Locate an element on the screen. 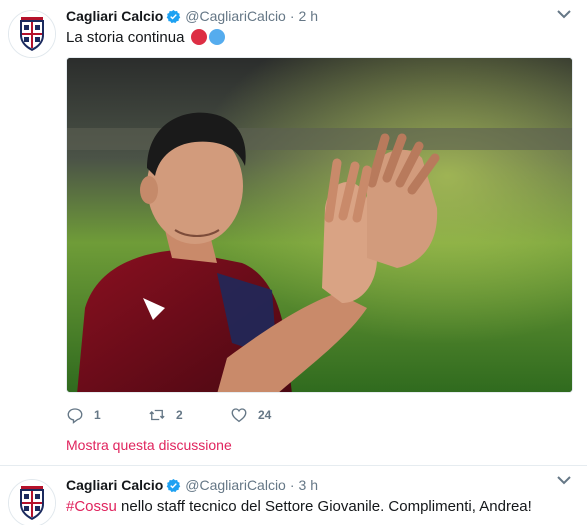 The height and width of the screenshot is (525, 587). tweet-text: La storia continua is located at coordinates (145, 38).